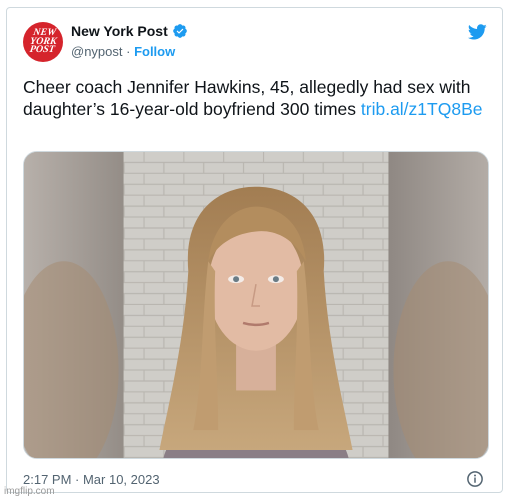 This screenshot has height=500, width=511. I want to click on avatar-logo-text: NEW YORK POST, so click(43, 41).